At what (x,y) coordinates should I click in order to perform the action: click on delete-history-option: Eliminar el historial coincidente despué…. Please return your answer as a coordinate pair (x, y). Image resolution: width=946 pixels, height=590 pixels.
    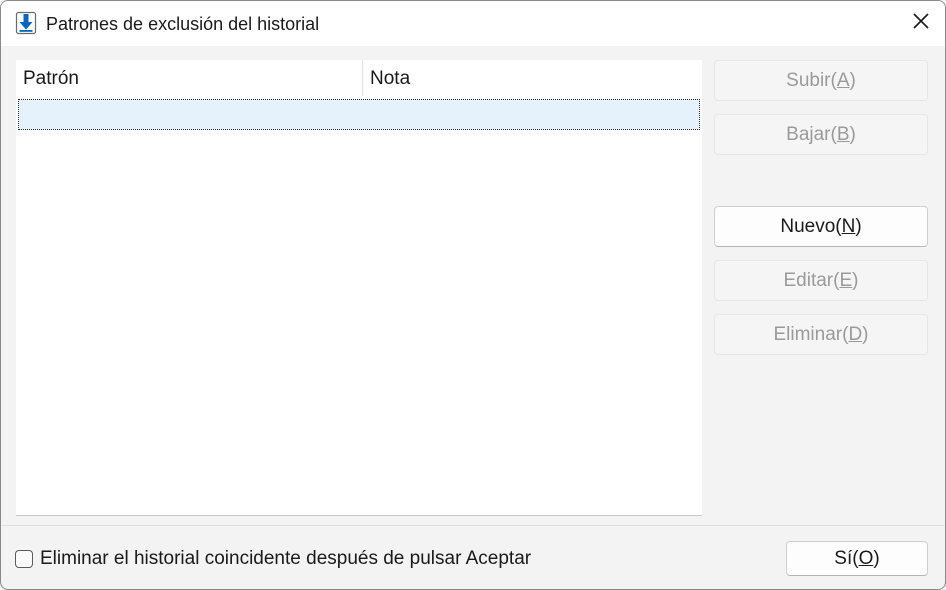
    Looking at the image, I should click on (273, 559).